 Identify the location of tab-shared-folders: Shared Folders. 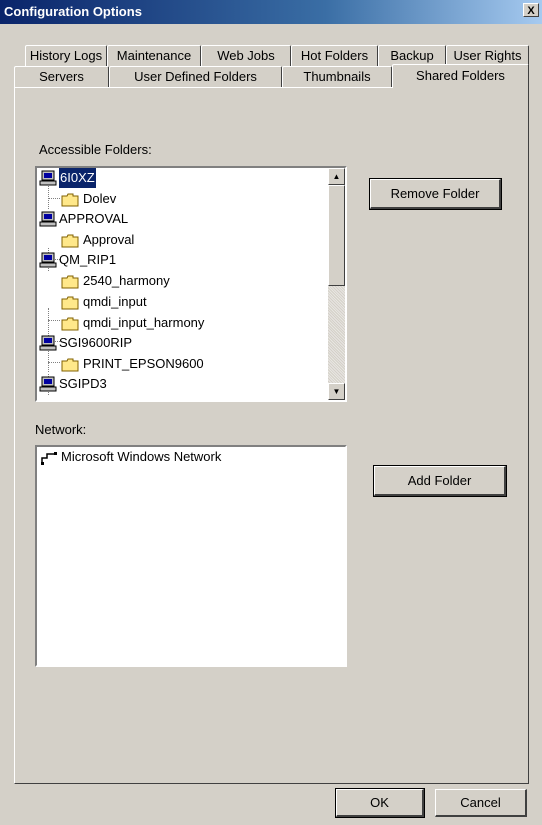
(460, 76).